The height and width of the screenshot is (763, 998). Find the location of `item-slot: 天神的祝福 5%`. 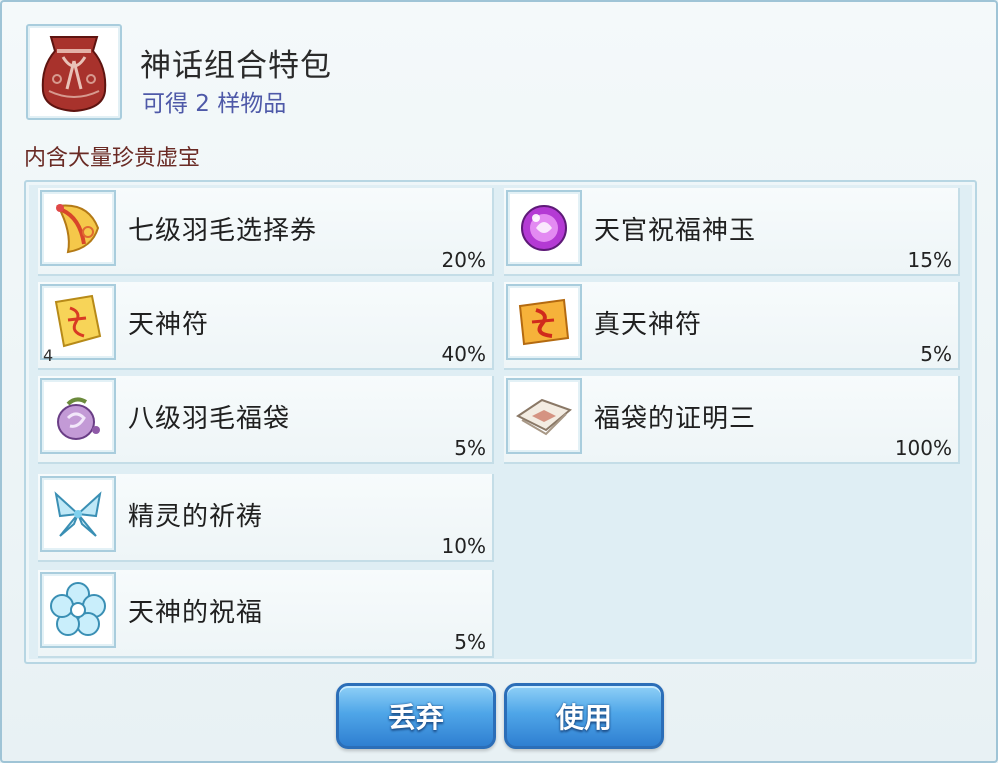

item-slot: 天神的祝福 5% is located at coordinates (266, 614).